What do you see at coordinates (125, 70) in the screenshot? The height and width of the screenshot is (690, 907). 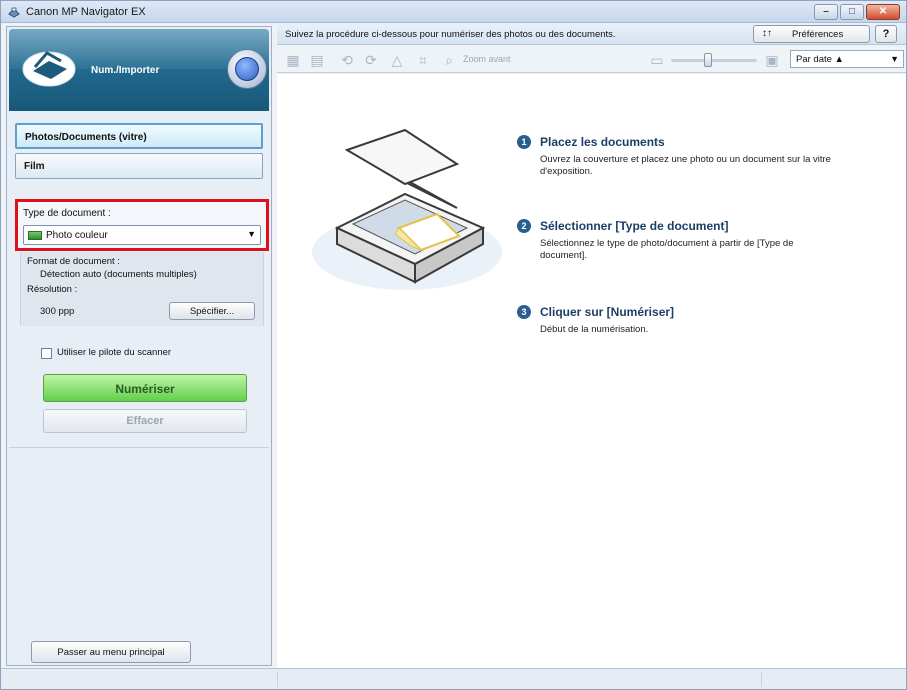 I see `mode-label: Num./Importer` at bounding box center [125, 70].